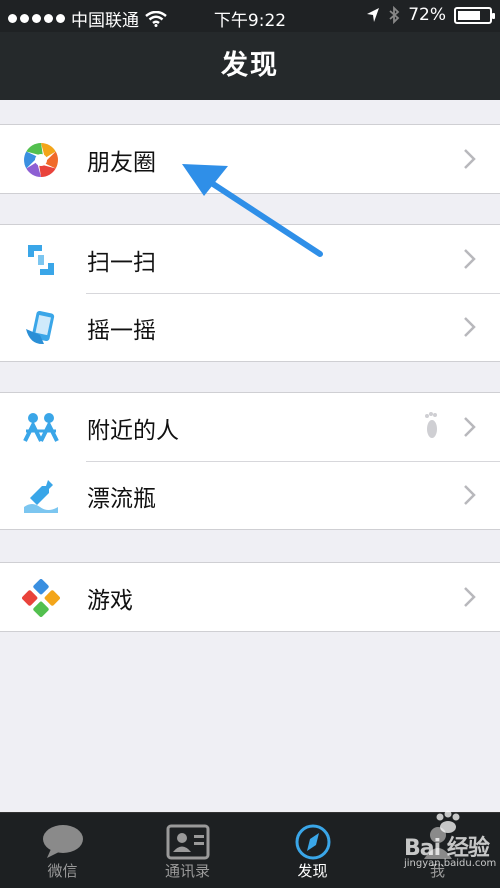 The width and height of the screenshot is (500, 888). I want to click on battery-icon, so click(474, 15).